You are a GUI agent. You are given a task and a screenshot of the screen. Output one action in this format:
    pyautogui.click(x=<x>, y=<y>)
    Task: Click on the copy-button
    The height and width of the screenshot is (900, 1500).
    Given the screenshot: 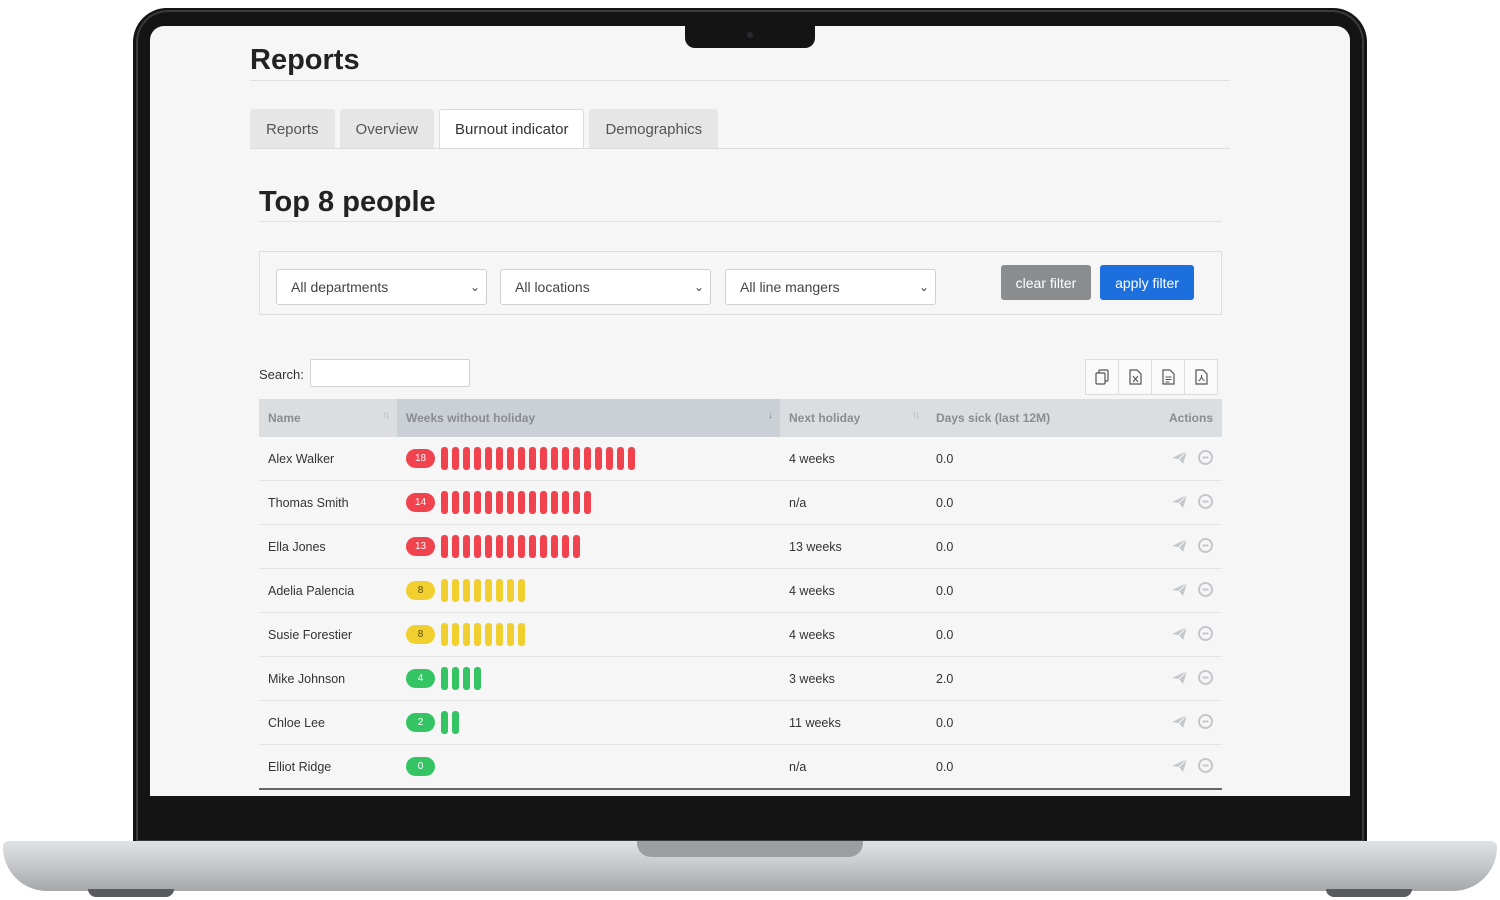 What is the action you would take?
    pyautogui.click(x=1102, y=377)
    